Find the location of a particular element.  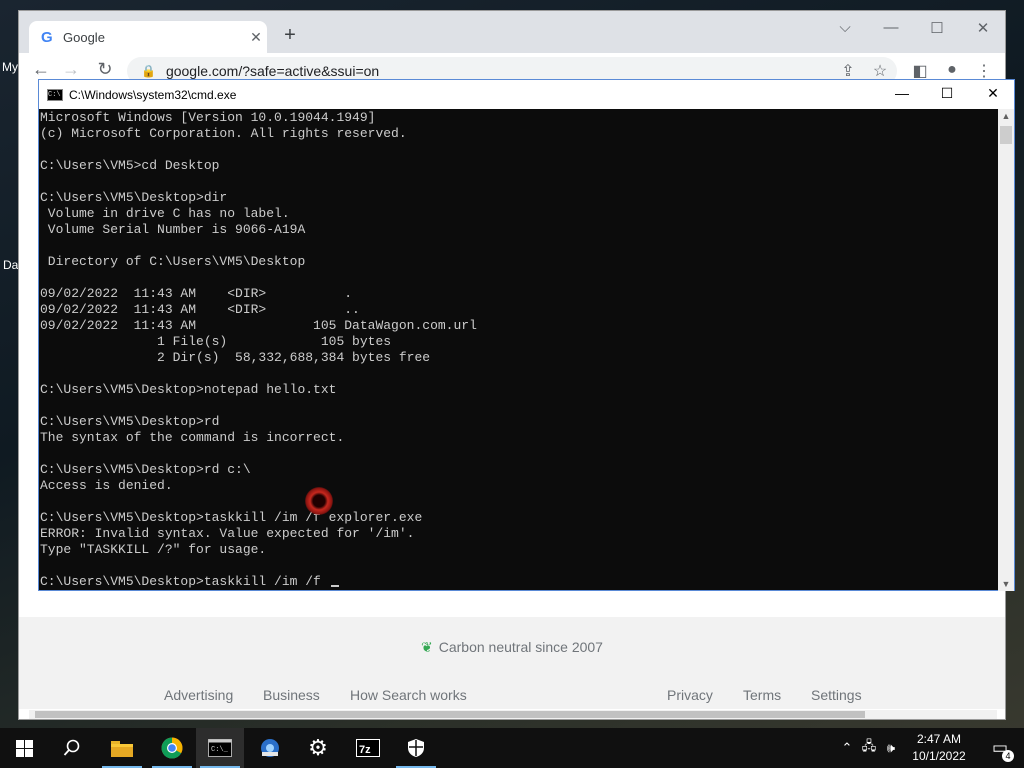

footer-link-how-search-works: How Search works is located at coordinates (408, 695).